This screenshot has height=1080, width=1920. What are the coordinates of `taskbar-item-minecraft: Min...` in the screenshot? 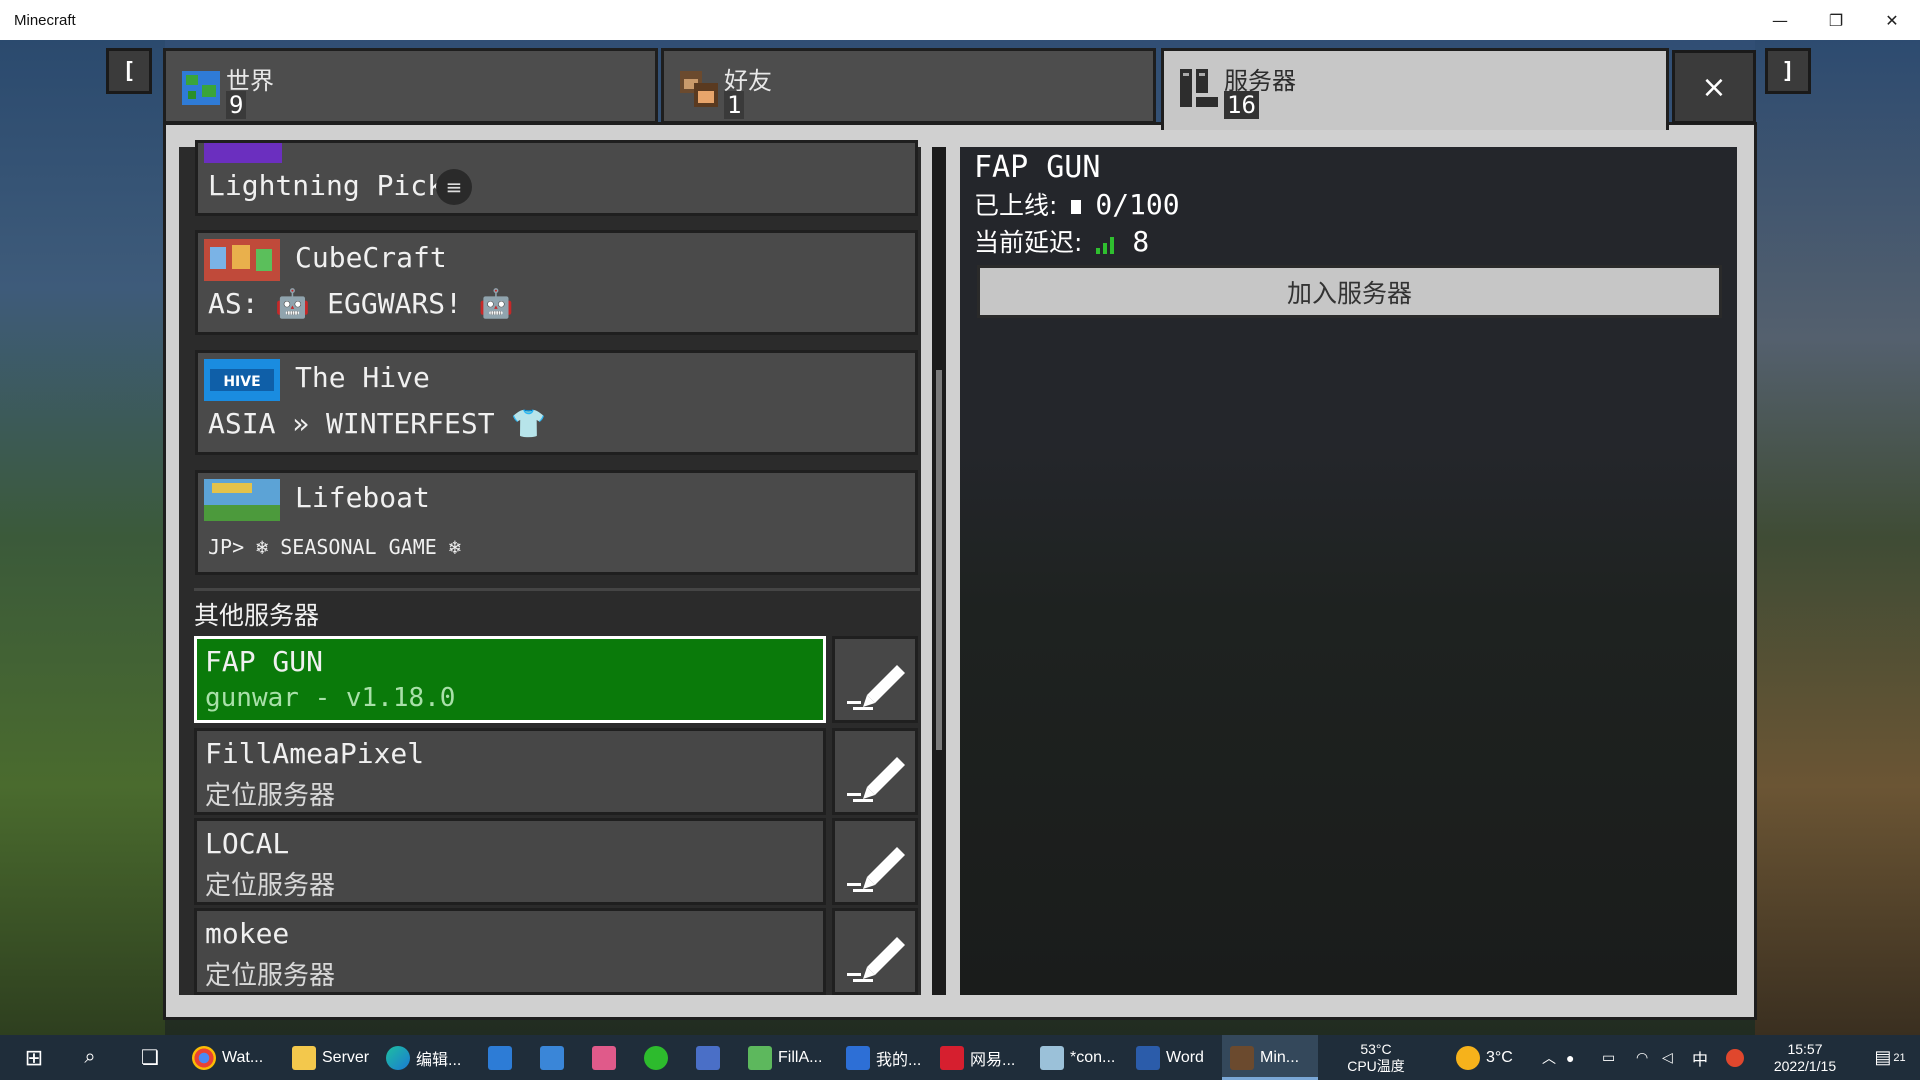 It's located at (1270, 1057).